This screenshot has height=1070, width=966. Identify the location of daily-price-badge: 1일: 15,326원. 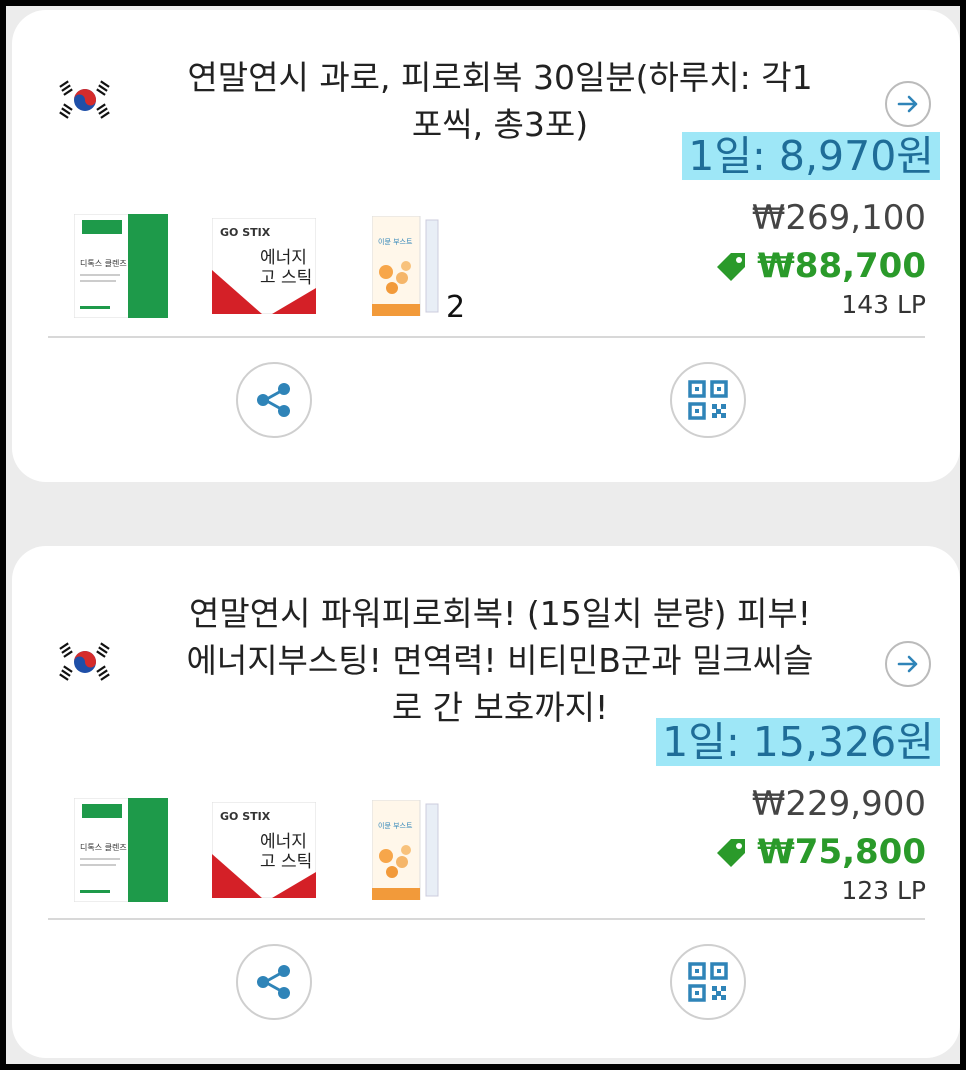
(798, 742).